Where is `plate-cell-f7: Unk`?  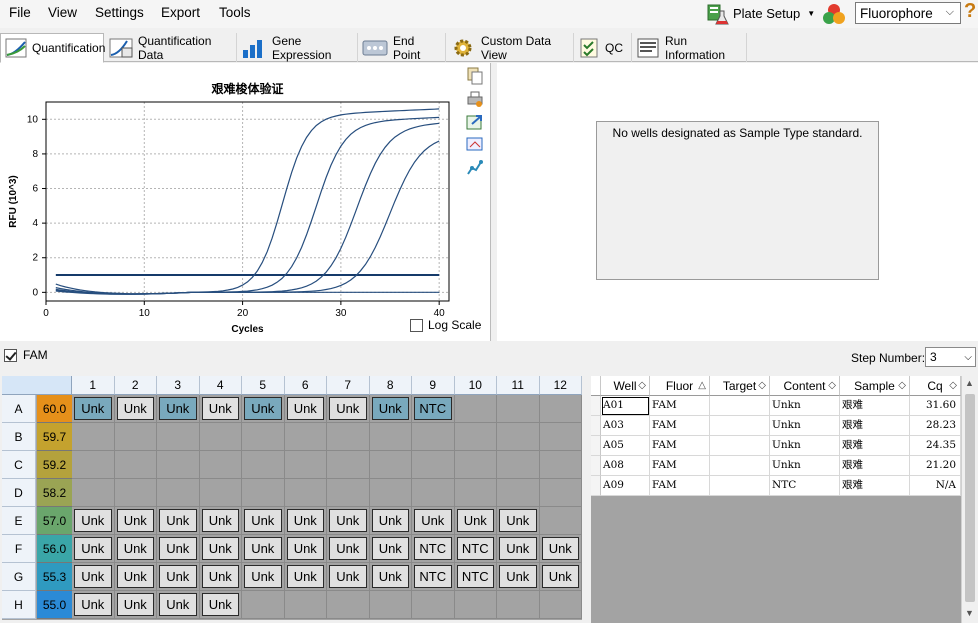 plate-cell-f7: Unk is located at coordinates (348, 549).